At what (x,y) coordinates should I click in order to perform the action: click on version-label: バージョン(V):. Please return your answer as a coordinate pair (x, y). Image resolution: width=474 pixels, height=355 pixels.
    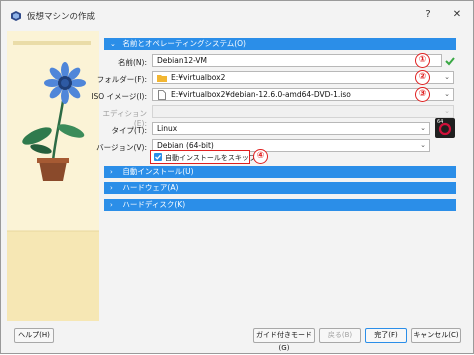
    Looking at the image, I should click on (121, 147).